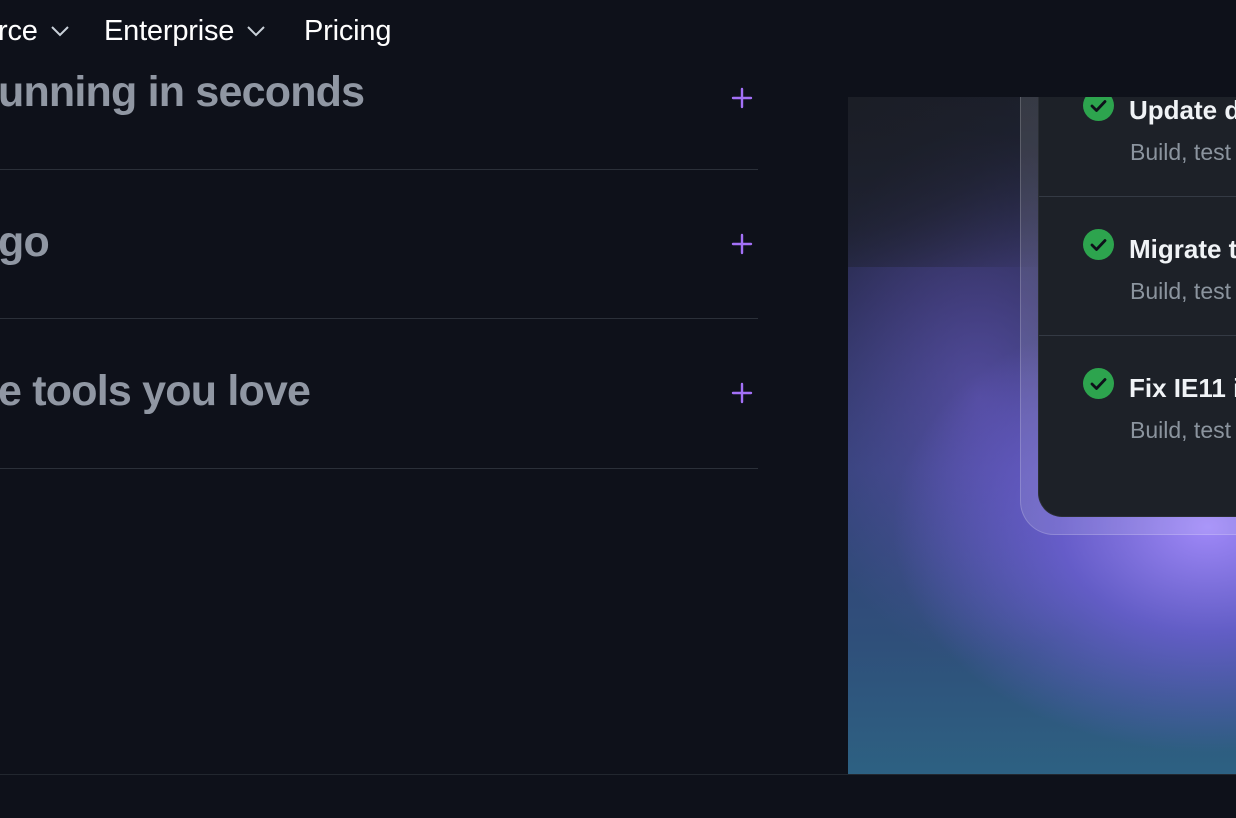 The width and height of the screenshot is (1236, 818). I want to click on accordion-item-title: e tools you love, so click(155, 391).